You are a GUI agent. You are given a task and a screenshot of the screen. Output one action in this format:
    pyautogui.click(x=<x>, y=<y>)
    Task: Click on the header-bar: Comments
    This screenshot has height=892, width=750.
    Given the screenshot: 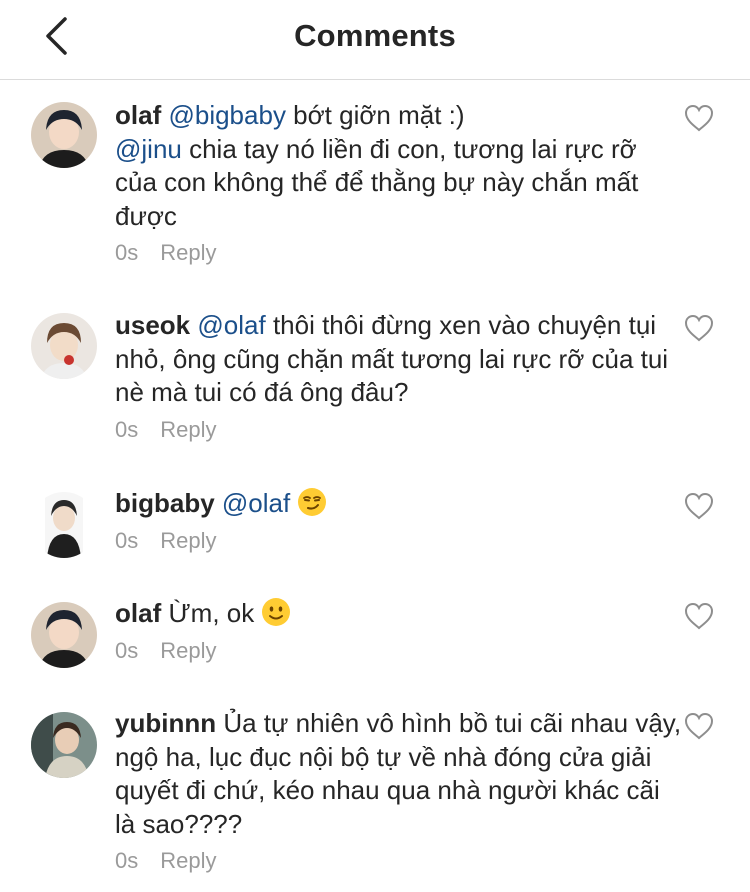 What is the action you would take?
    pyautogui.click(x=375, y=40)
    